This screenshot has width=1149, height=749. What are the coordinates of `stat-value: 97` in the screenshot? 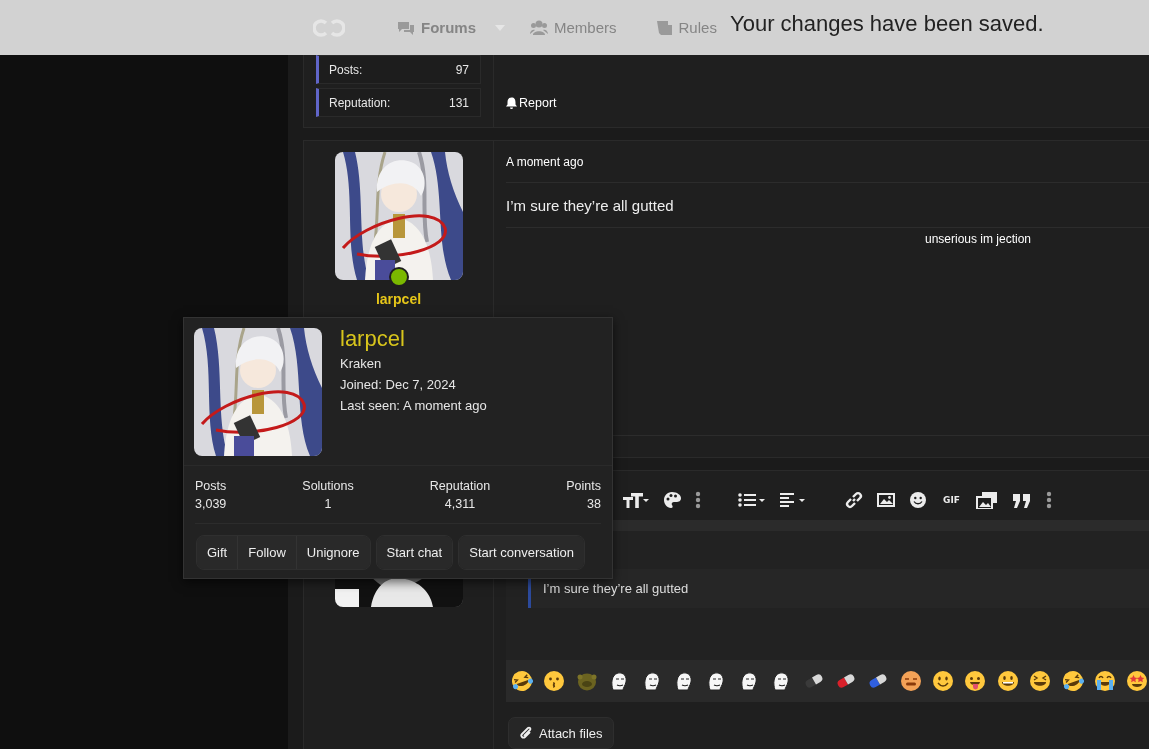 It's located at (462, 69).